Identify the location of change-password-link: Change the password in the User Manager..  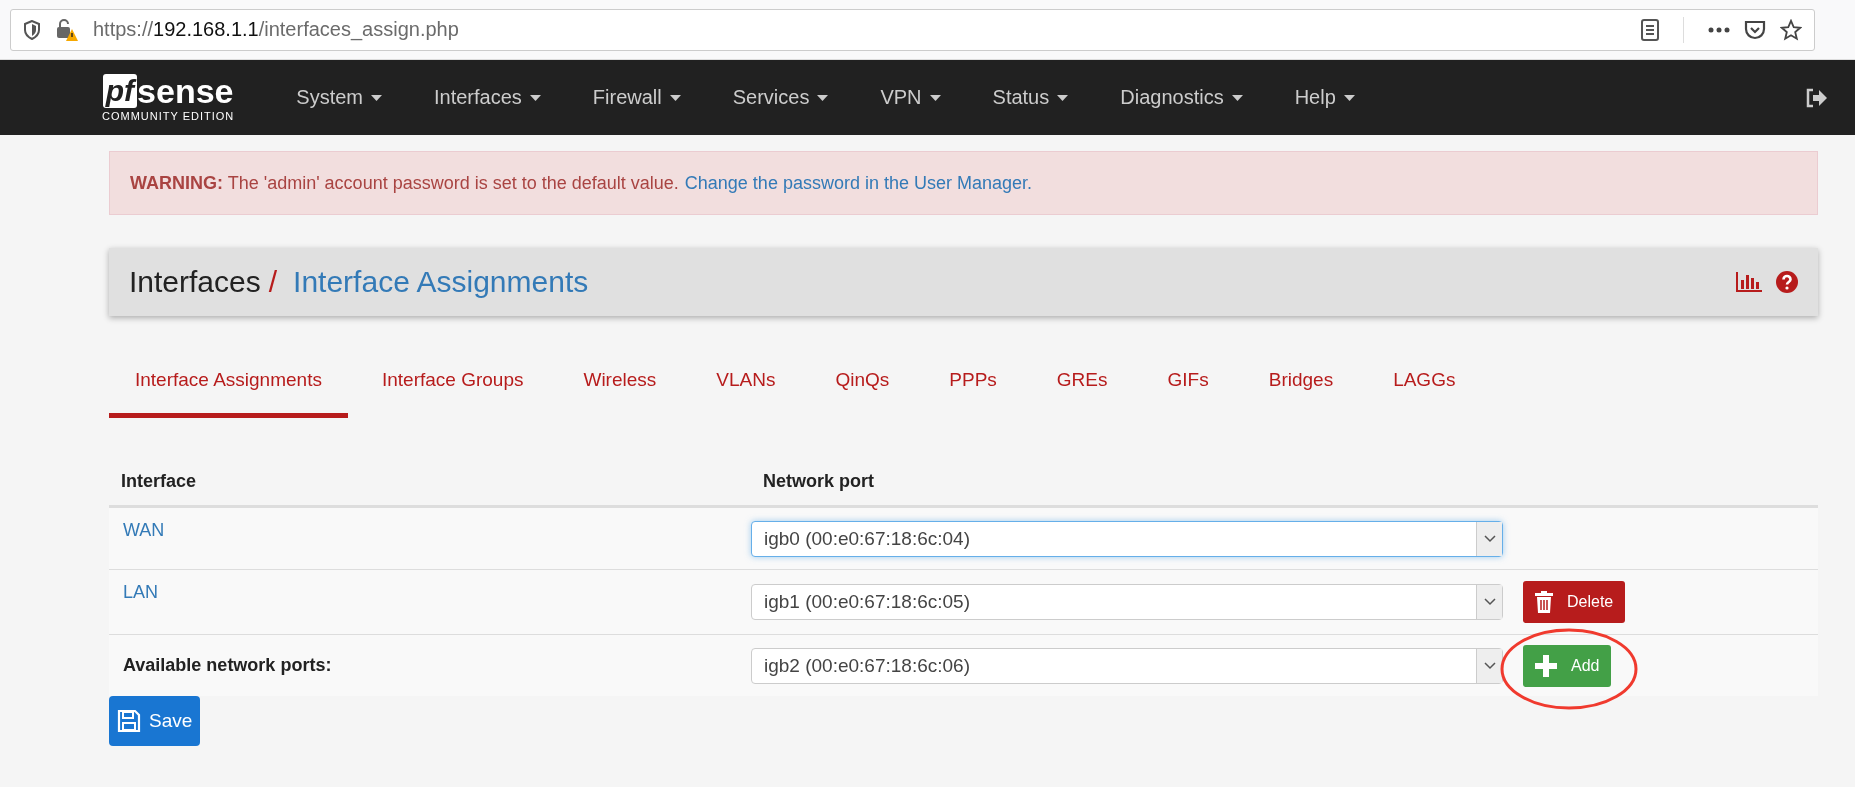
(858, 183).